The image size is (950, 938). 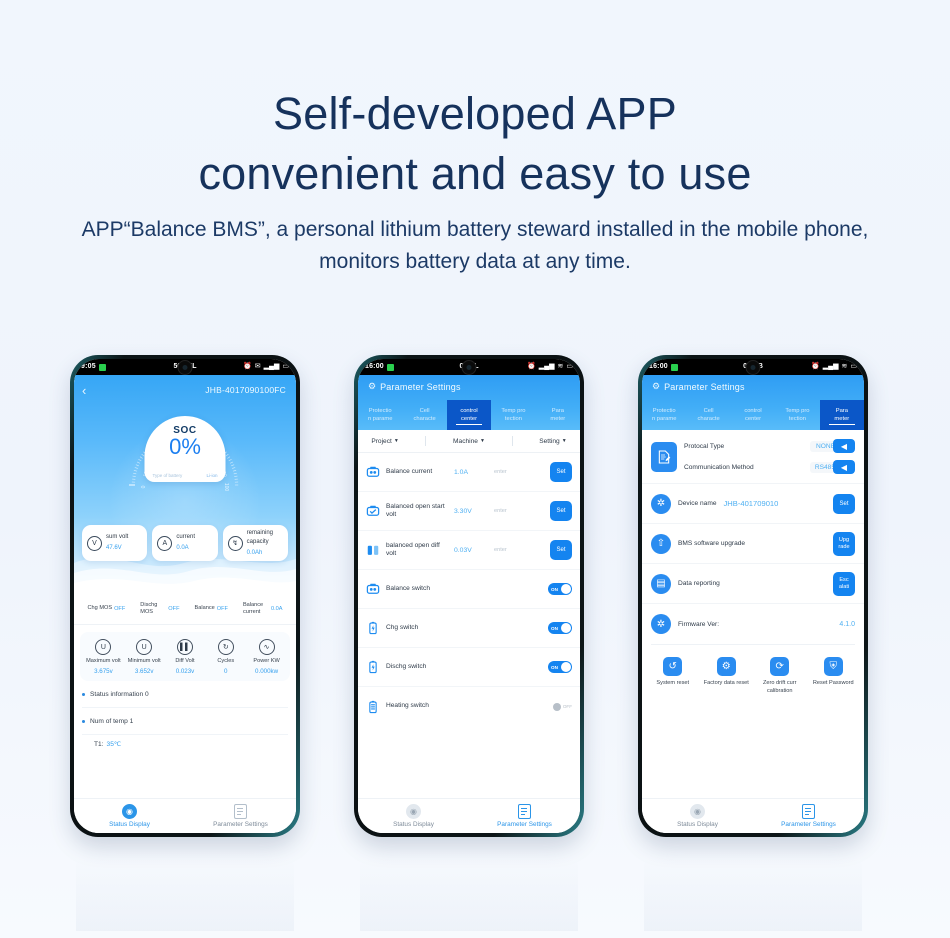 I want to click on phone2-bottom-nav: ◉ Status Display Parameter Settings, so click(x=469, y=815).